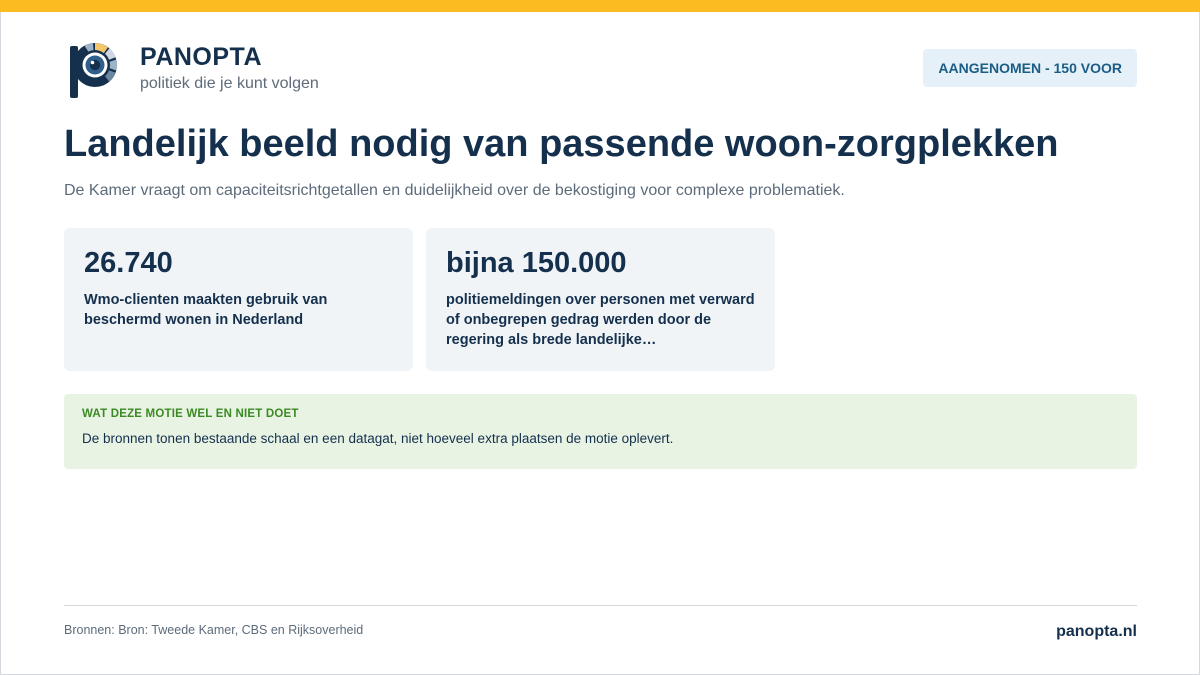 This screenshot has height=675, width=1200. Describe the element at coordinates (94, 70) in the screenshot. I see `panopta-eye-logo-icon` at that location.